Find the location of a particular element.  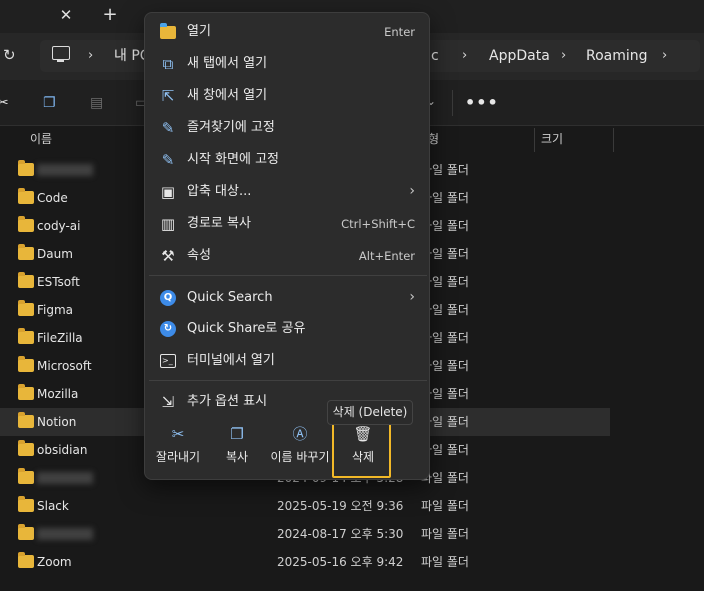

file-date: 2024-08-17 오후 5:30 is located at coordinates (340, 534).